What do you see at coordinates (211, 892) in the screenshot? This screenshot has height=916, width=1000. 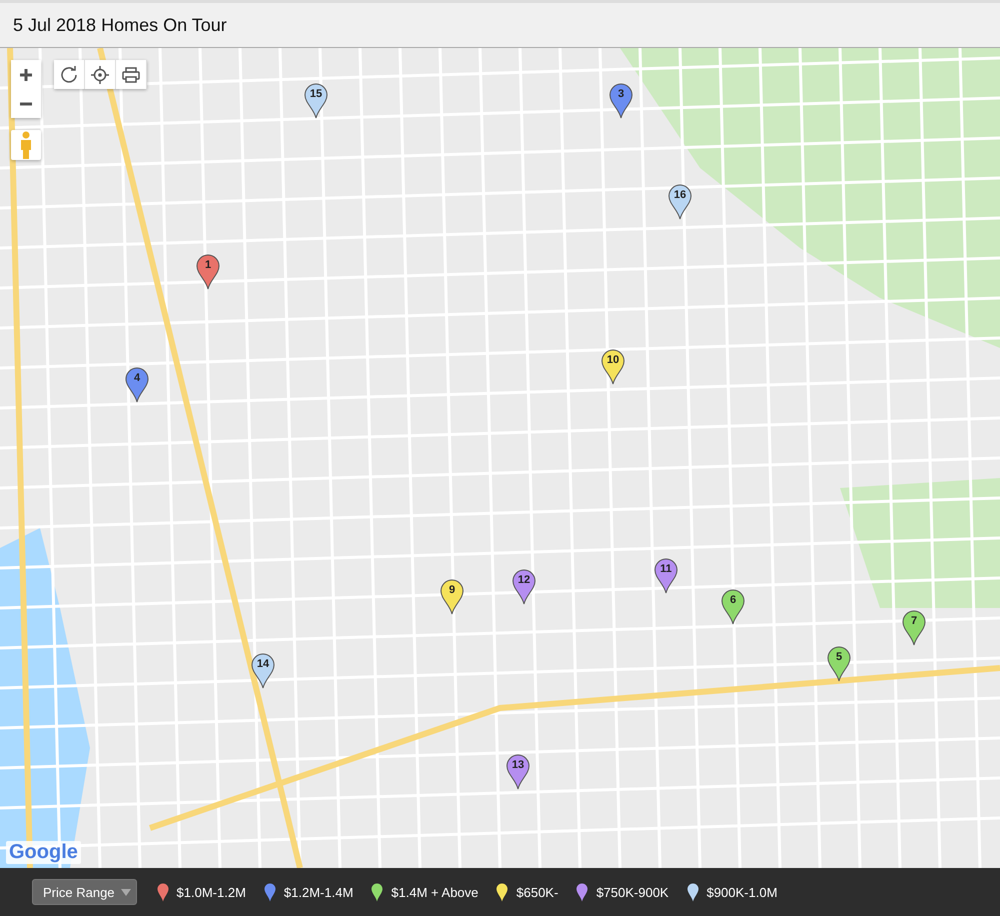 I see `legend-label: $1.0M-1.2M` at bounding box center [211, 892].